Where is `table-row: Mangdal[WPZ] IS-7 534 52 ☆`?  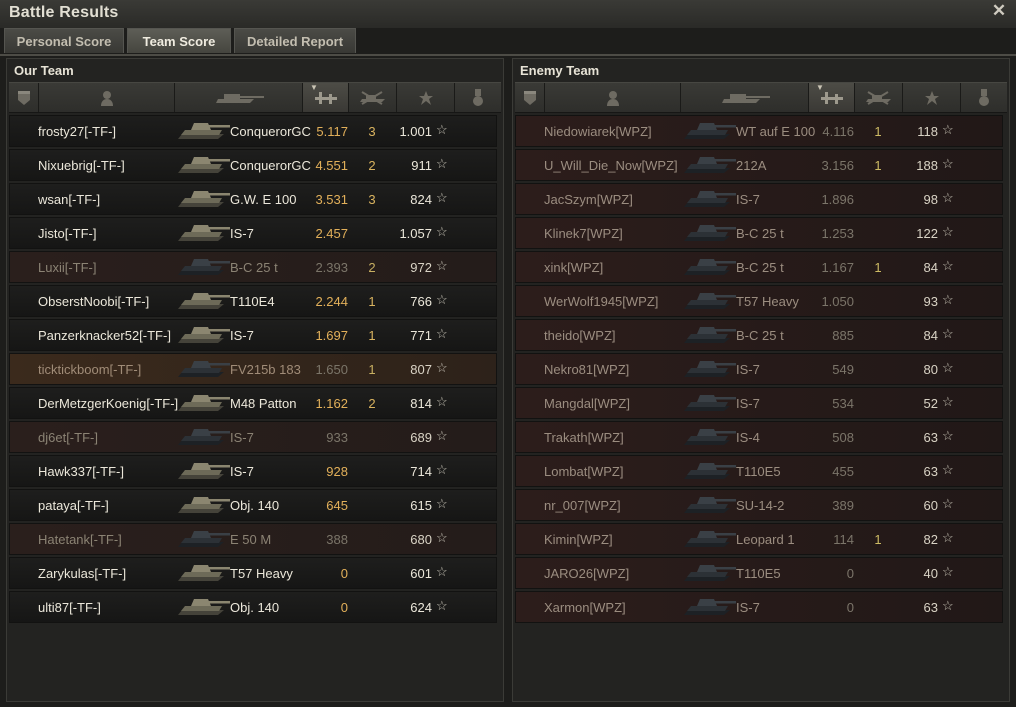 table-row: Mangdal[WPZ] IS-7 534 52 ☆ is located at coordinates (759, 403).